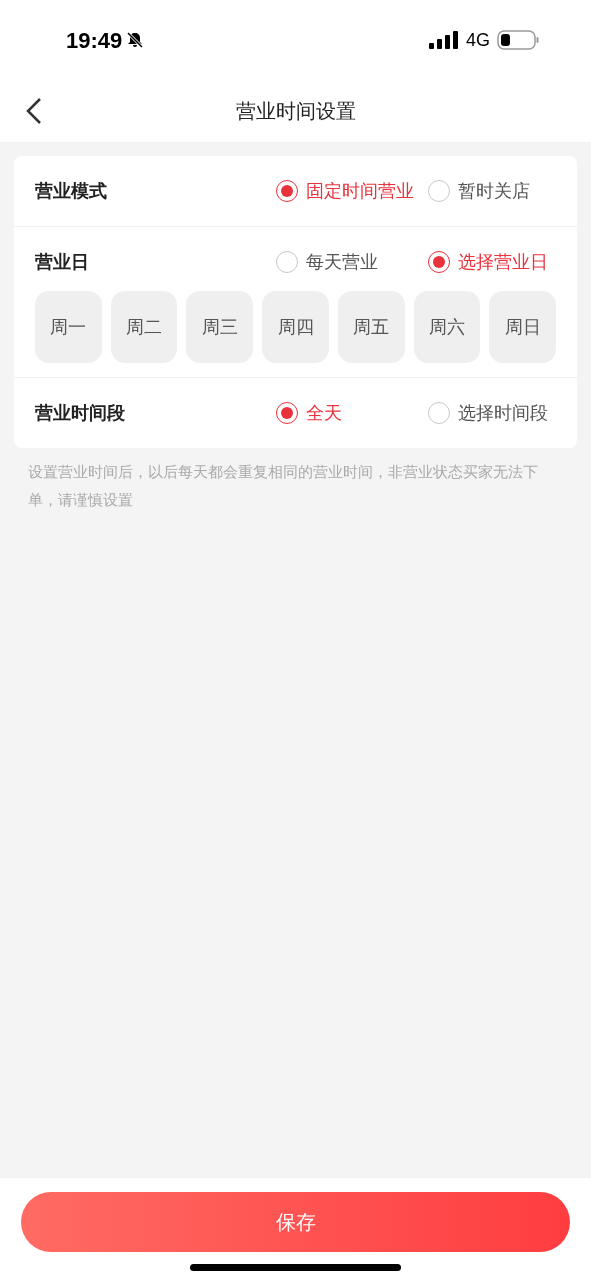  What do you see at coordinates (523, 327) in the screenshot?
I see `day-chip: 周日` at bounding box center [523, 327].